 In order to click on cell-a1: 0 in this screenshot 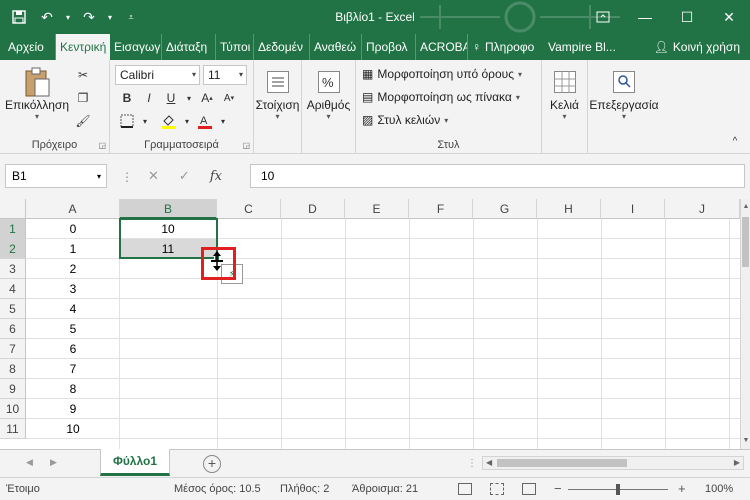, I will do `click(73, 229)`.